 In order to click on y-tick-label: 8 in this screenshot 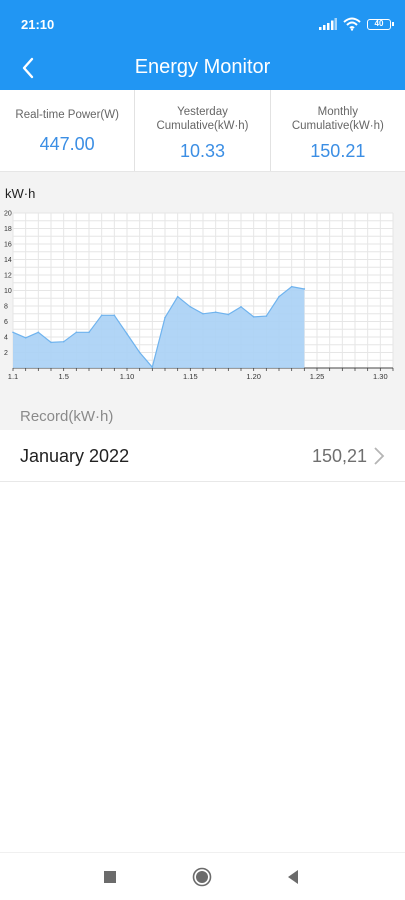, I will do `click(6, 307)`.